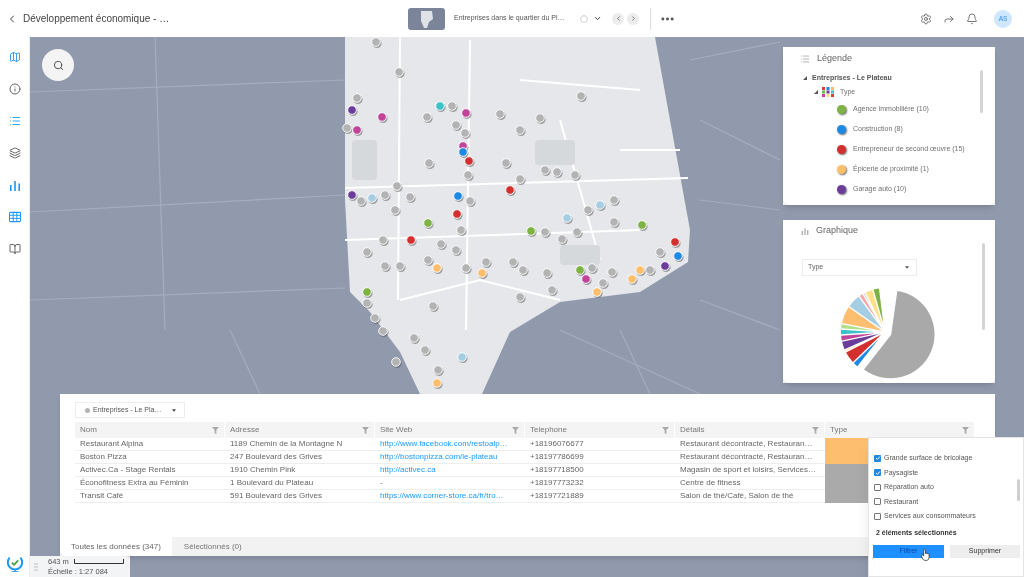 The image size is (1024, 577). I want to click on settings-icon, so click(926, 18).